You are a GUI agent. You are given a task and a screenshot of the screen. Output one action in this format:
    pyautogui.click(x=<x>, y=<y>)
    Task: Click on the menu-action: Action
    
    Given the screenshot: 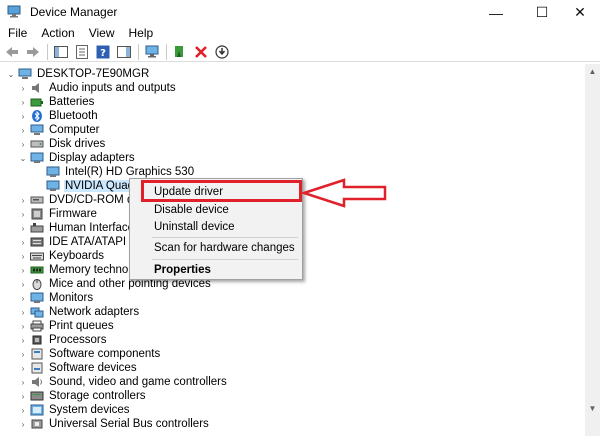 What is the action you would take?
    pyautogui.click(x=56, y=33)
    